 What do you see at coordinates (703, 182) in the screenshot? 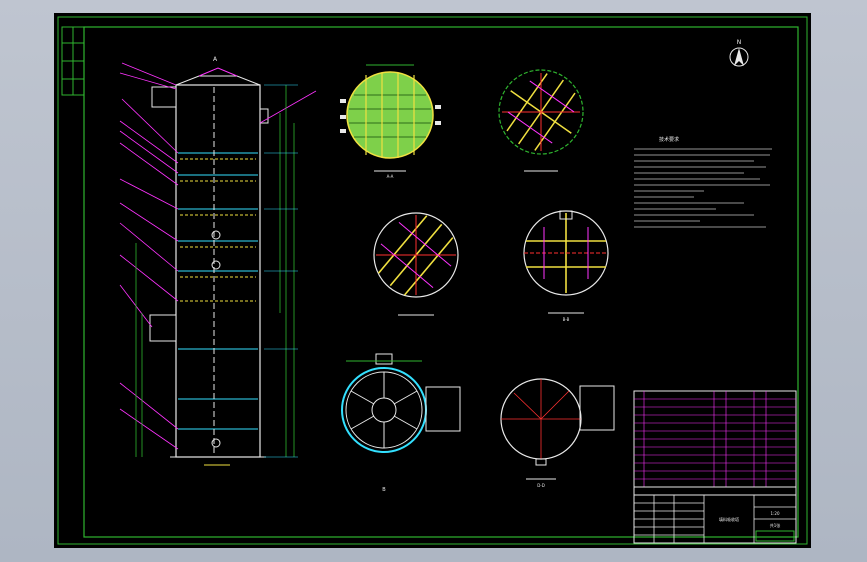
I see `tech-requirements: 技术要求` at bounding box center [703, 182].